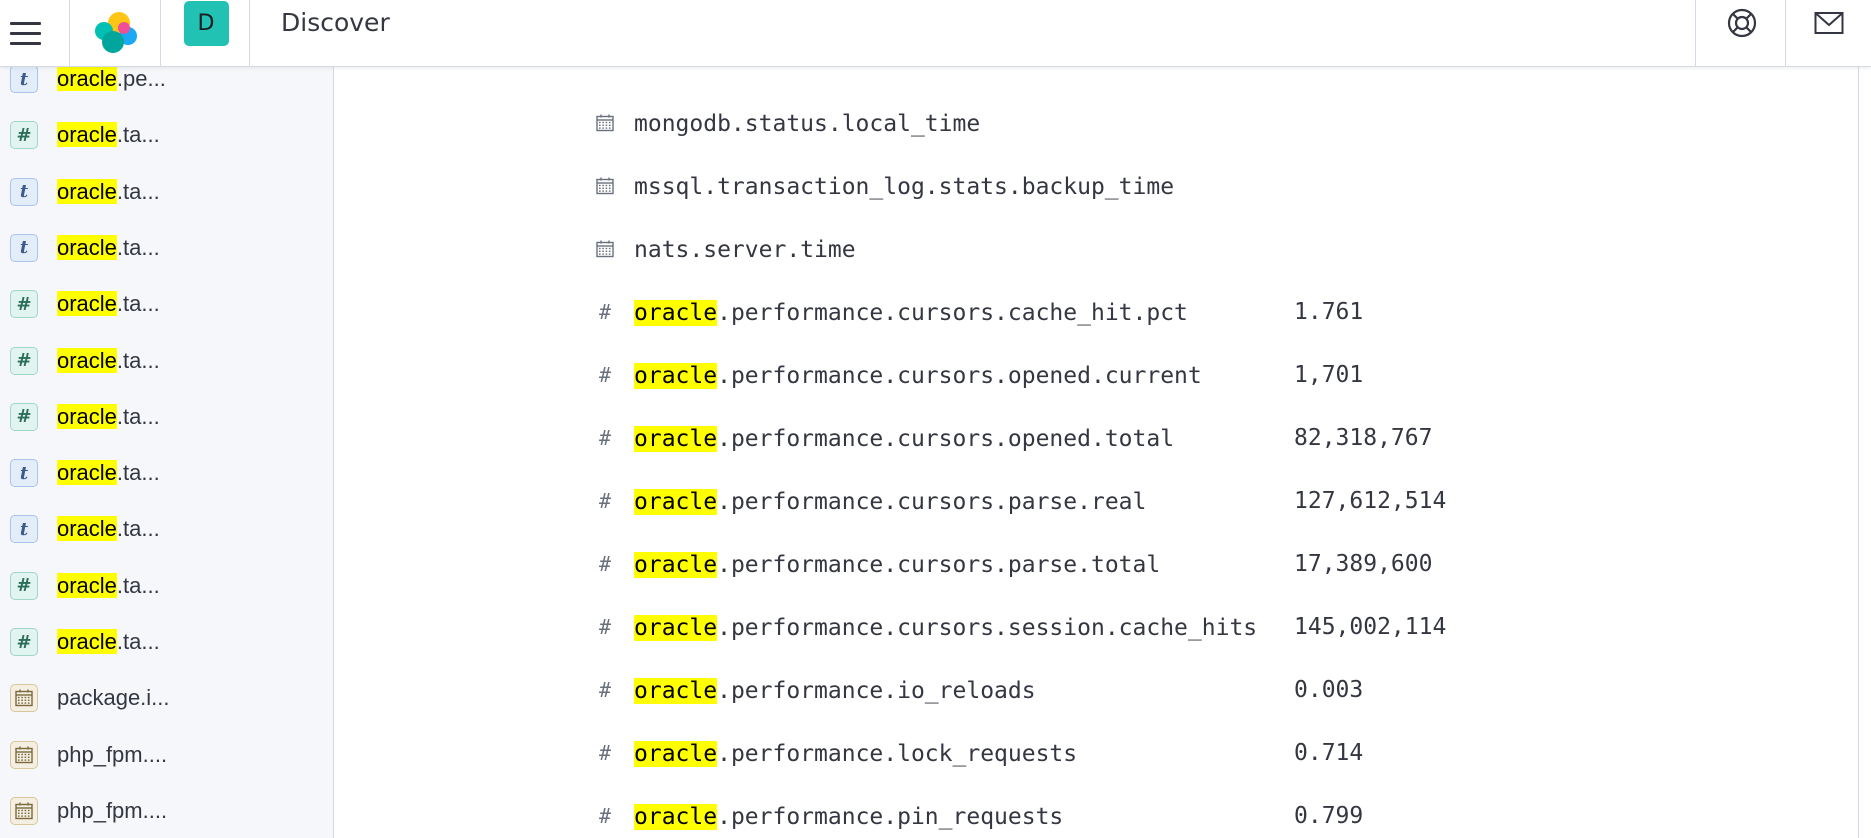 This screenshot has width=1871, height=838. Describe the element at coordinates (1828, 23) in the screenshot. I see `newsfeed-button` at that location.